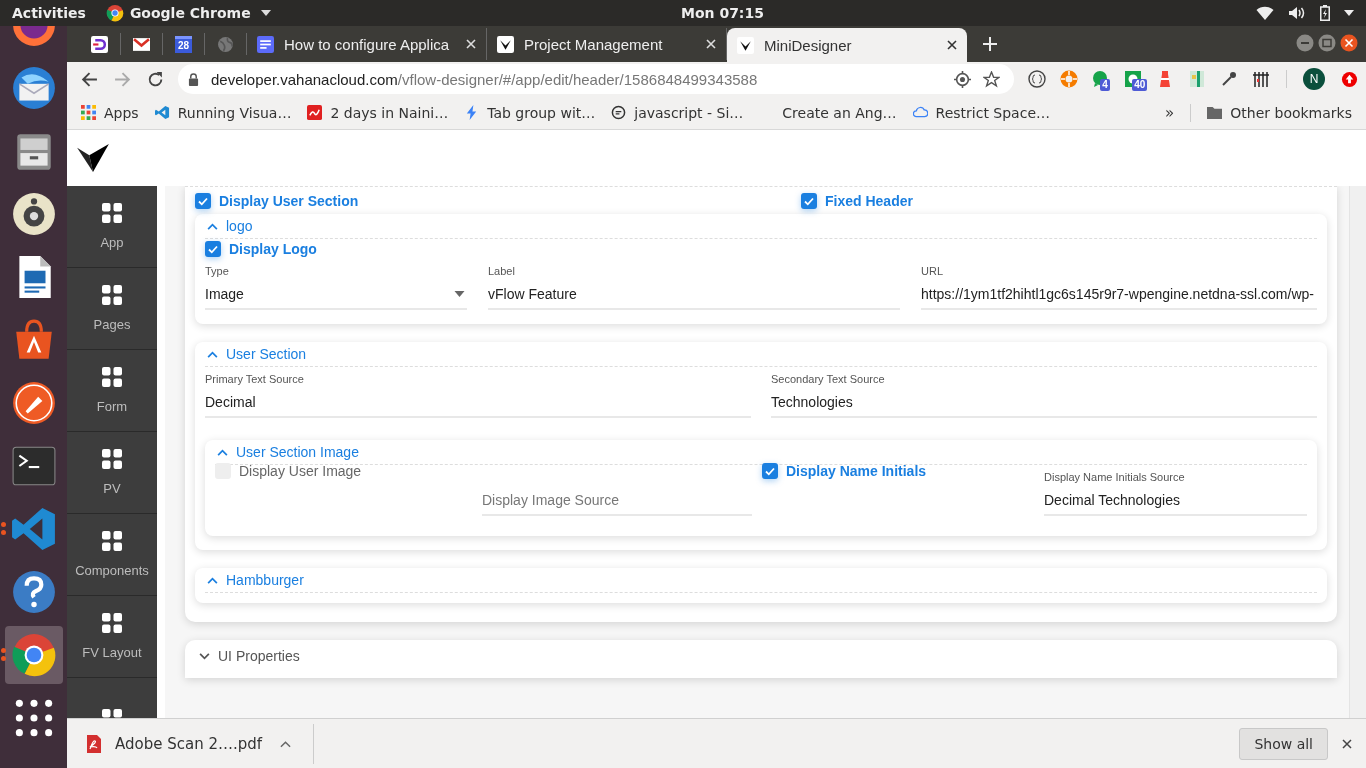  Describe the element at coordinates (761, 354) in the screenshot. I see `section-toggle: User Section` at that location.